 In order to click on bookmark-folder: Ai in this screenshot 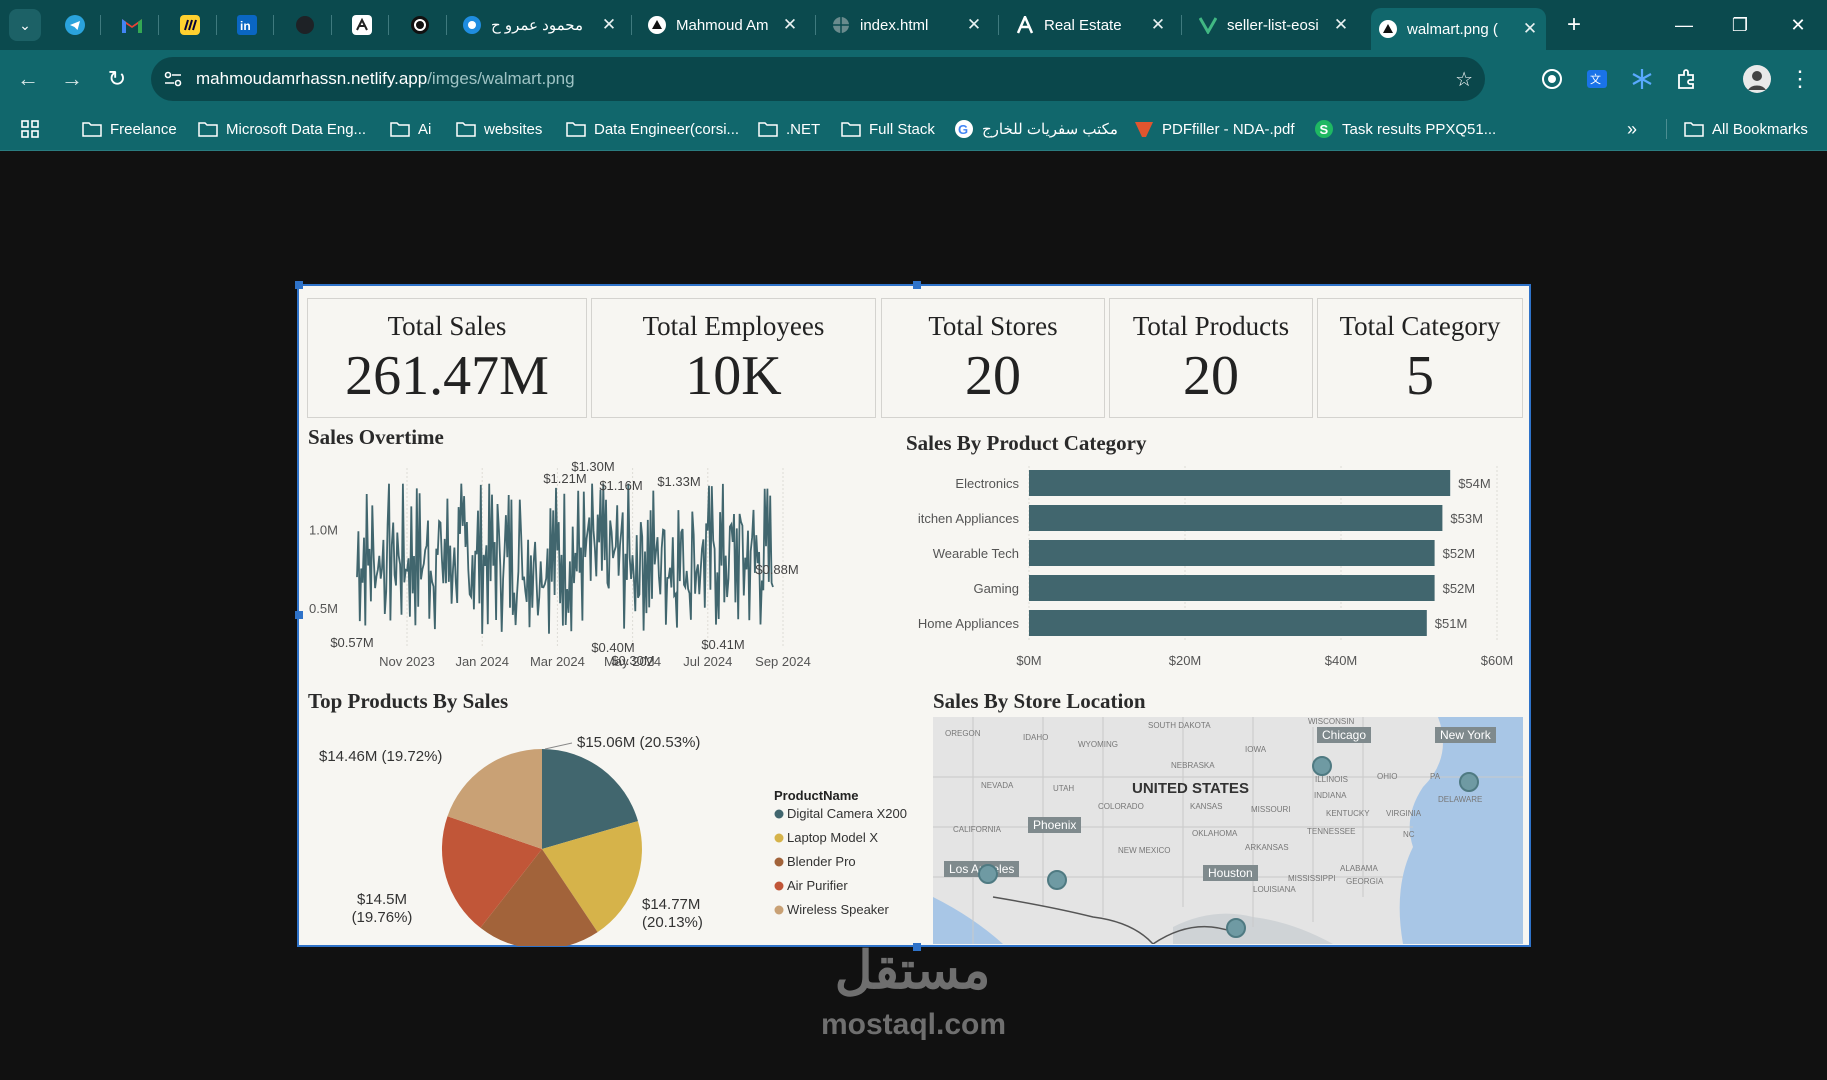, I will do `click(410, 129)`.